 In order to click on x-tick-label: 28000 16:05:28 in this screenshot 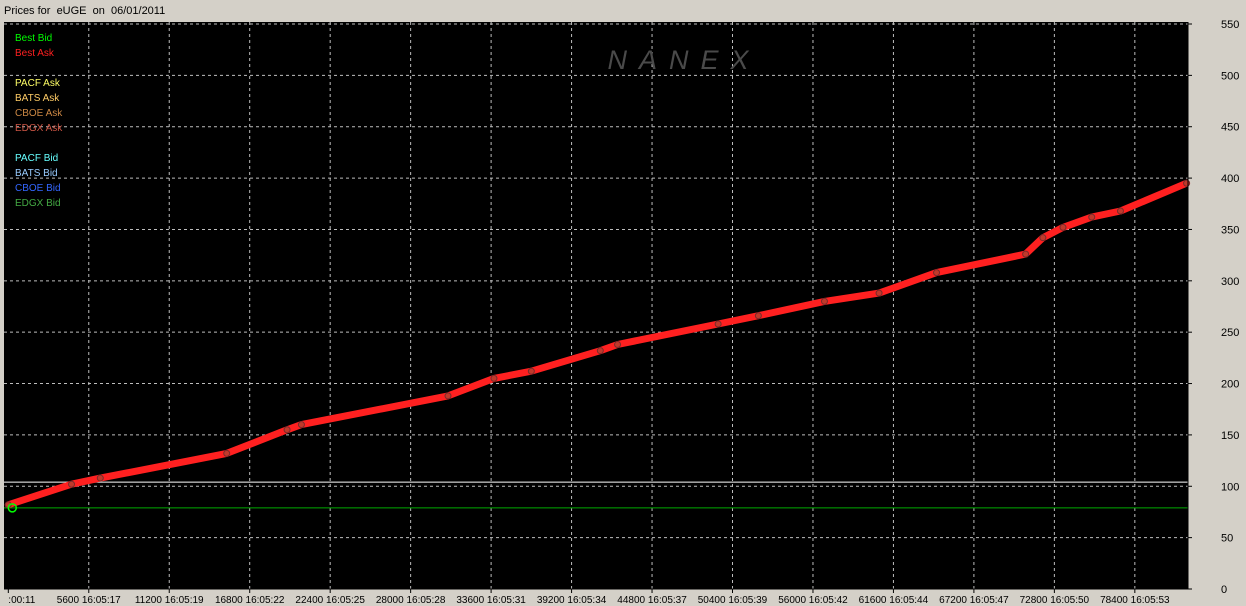, I will do `click(411, 600)`.